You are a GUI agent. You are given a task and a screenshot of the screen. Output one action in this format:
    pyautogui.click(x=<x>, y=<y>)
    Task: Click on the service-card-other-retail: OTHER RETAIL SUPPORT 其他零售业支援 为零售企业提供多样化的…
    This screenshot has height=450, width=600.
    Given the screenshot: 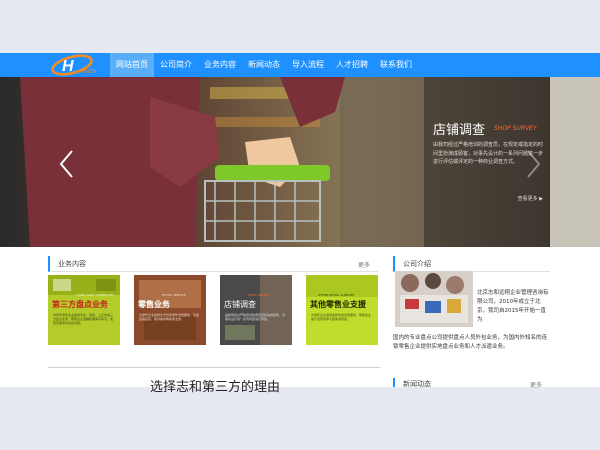 What is the action you would take?
    pyautogui.click(x=342, y=310)
    